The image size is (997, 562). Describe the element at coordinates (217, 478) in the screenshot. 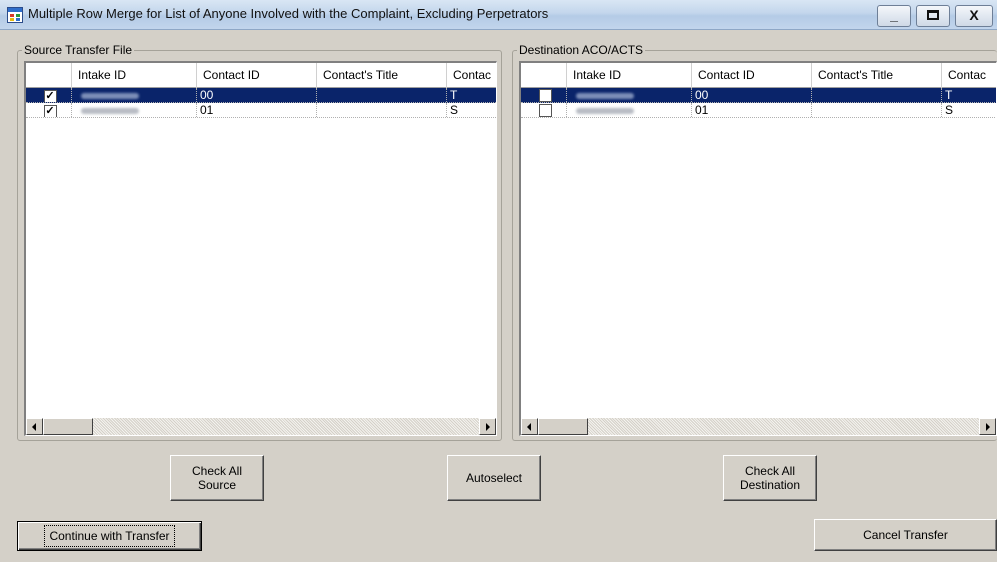

I see `check-all-source-button: Check All Source` at that location.